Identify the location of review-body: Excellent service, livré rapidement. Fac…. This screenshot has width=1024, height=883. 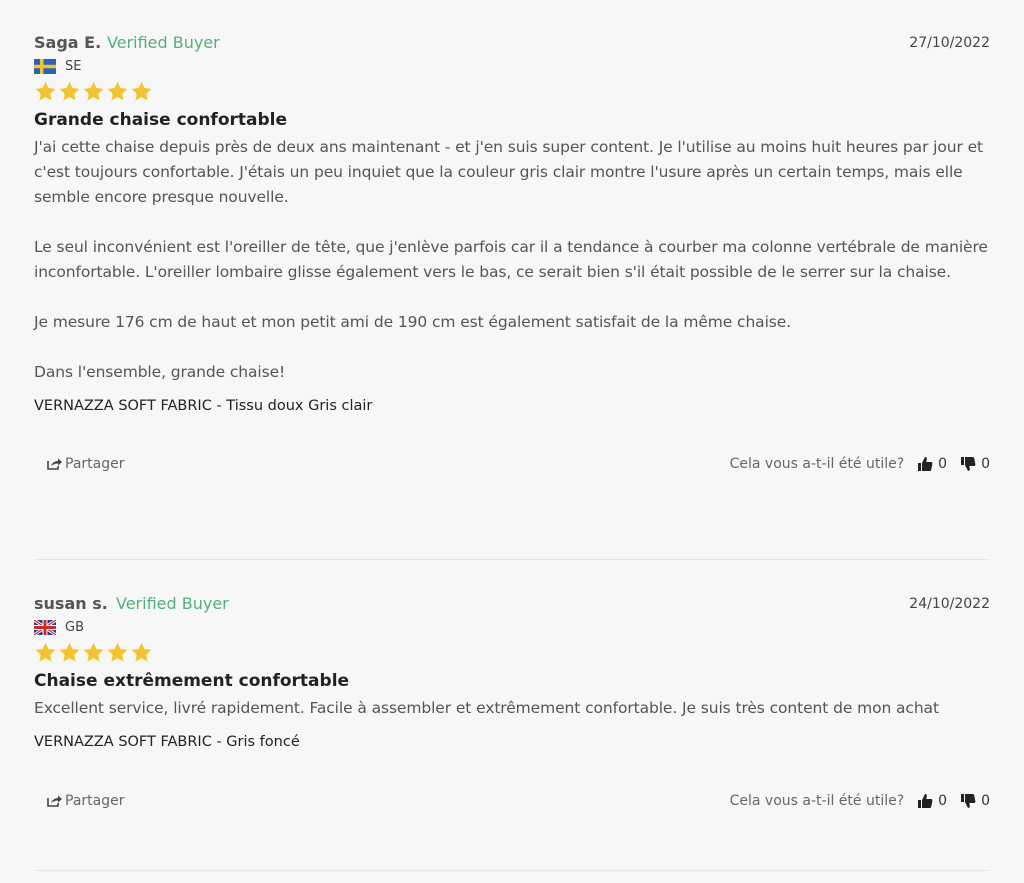
(512, 708).